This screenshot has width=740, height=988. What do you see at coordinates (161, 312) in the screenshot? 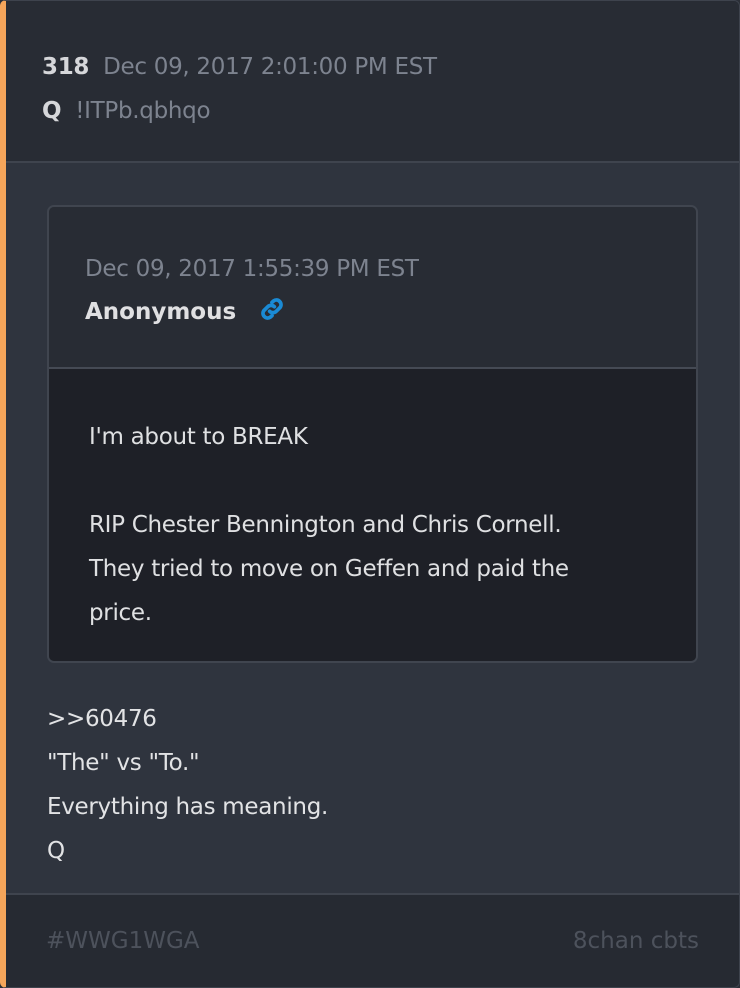
I see `quoted-post-author: Anonymous` at bounding box center [161, 312].